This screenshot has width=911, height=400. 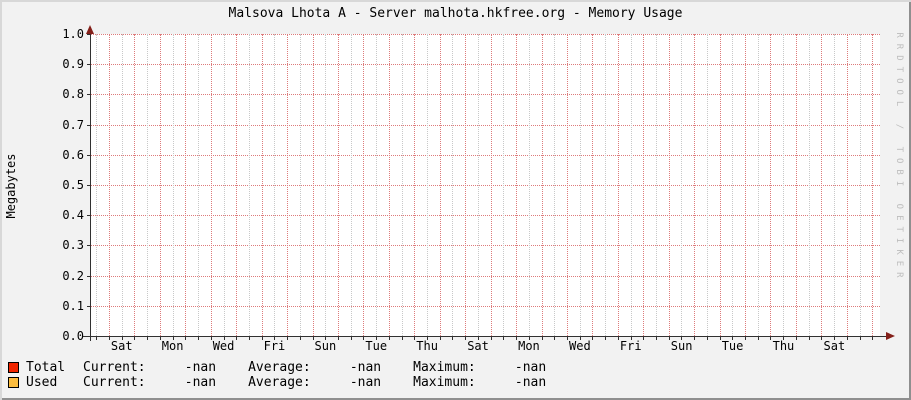 What do you see at coordinates (365, 382) in the screenshot?
I see `average-value: -nan` at bounding box center [365, 382].